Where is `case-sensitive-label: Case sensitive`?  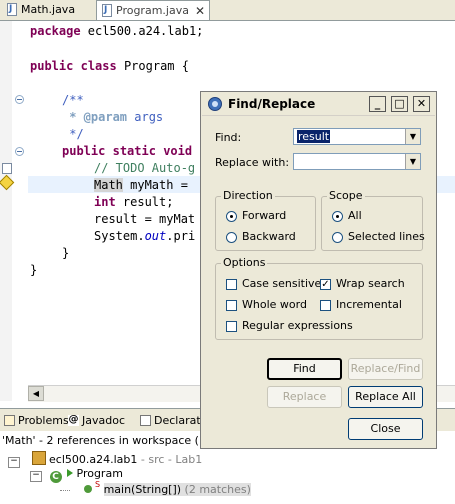
case-sensitive-label: Case sensitive is located at coordinates (281, 283).